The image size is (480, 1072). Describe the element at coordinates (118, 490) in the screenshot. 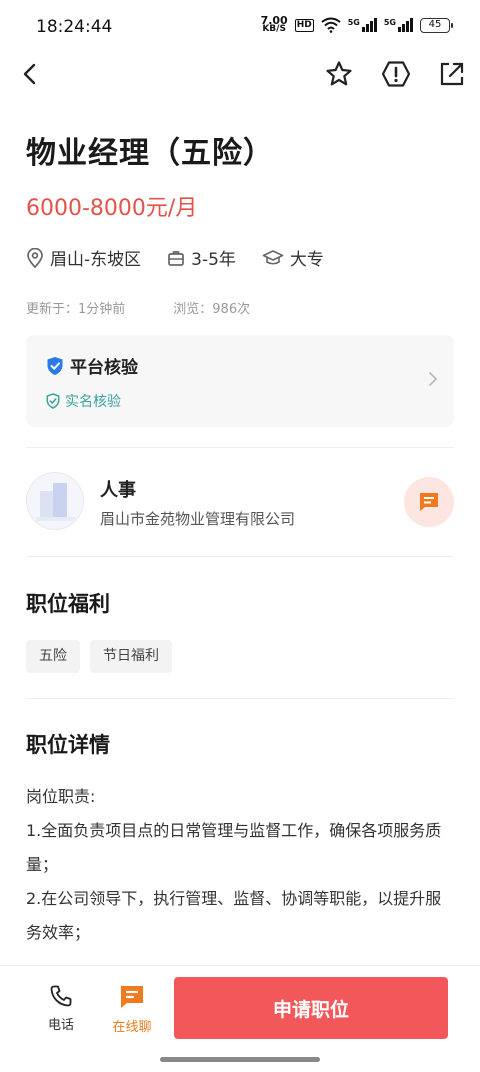

I see `contact-name: 人事` at that location.